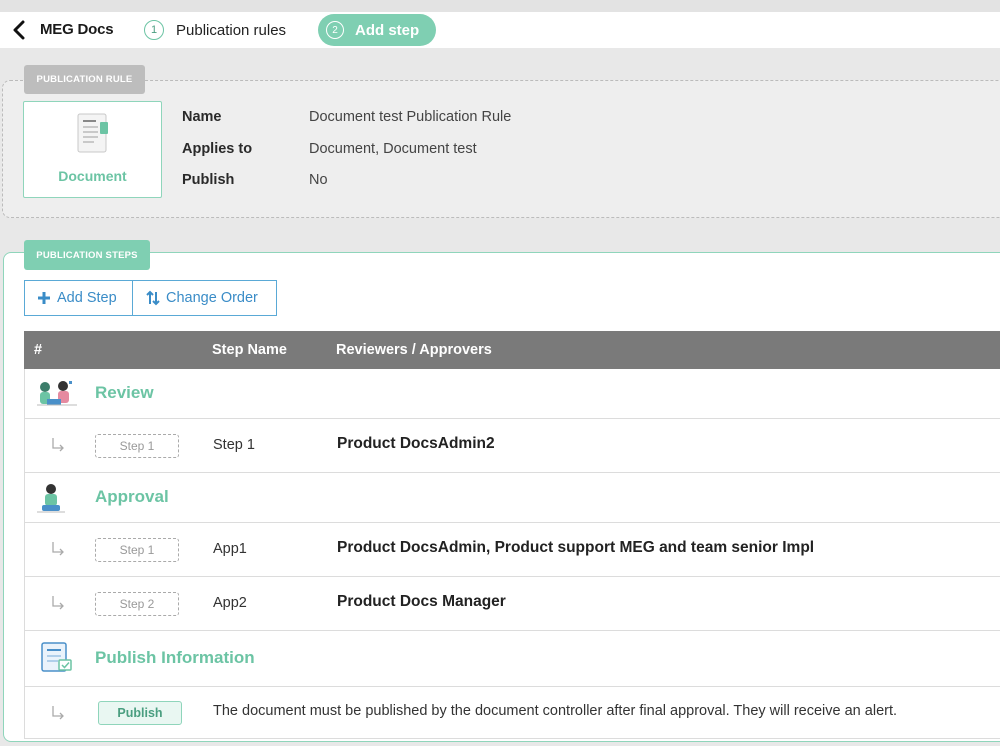 This screenshot has height=746, width=1000. I want to click on document-icon, so click(92, 133).